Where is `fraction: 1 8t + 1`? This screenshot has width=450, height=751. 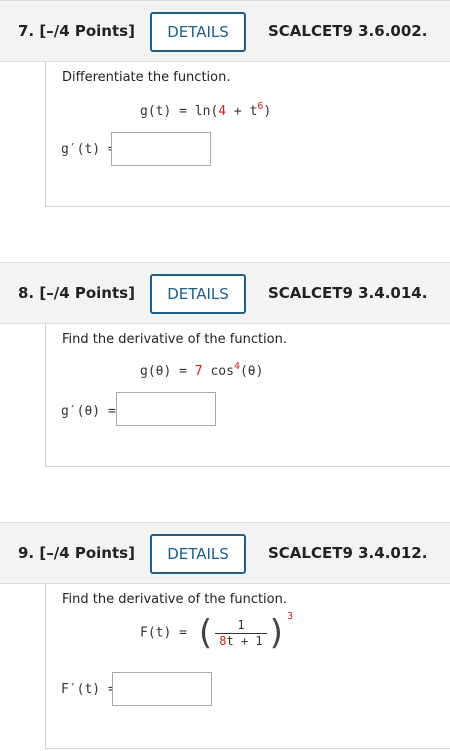 fraction: 1 8t + 1 is located at coordinates (241, 633).